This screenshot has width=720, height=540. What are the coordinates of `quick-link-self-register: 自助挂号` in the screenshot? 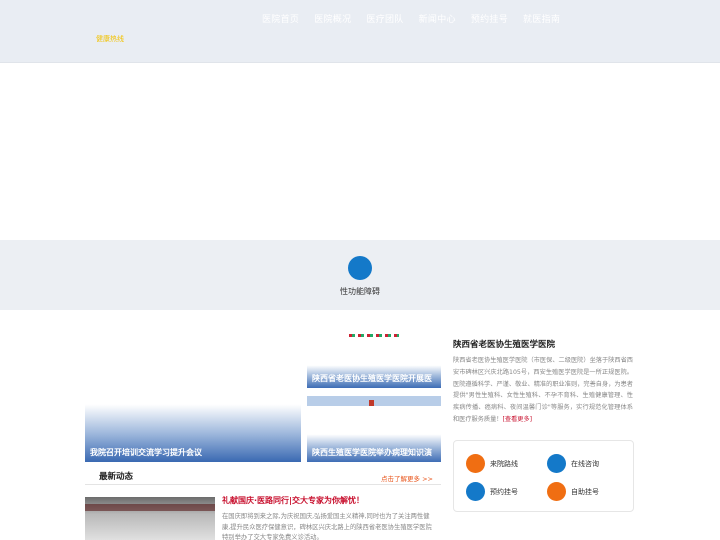 It's located at (573, 491).